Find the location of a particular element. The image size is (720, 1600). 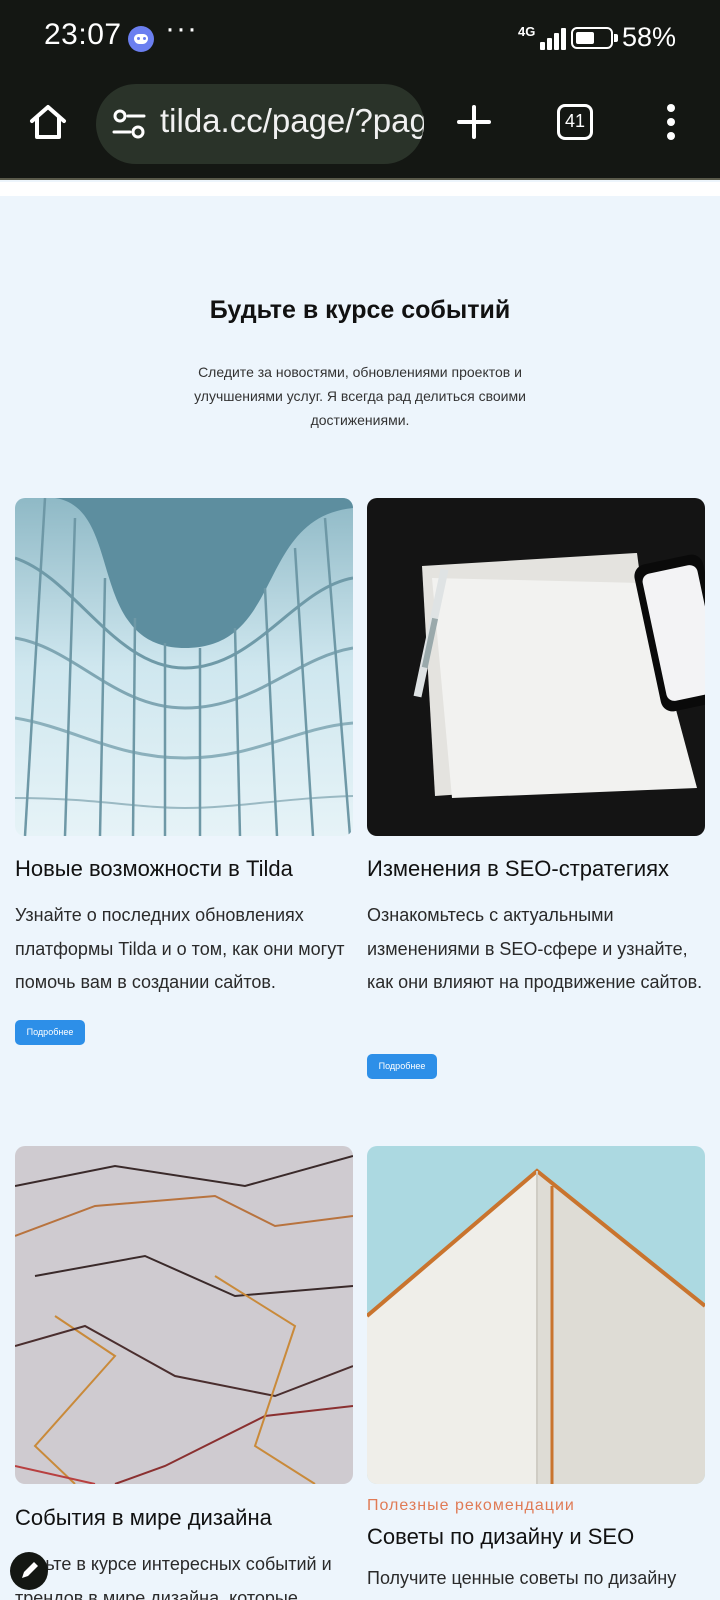

page-top-strip is located at coordinates (360, 189).